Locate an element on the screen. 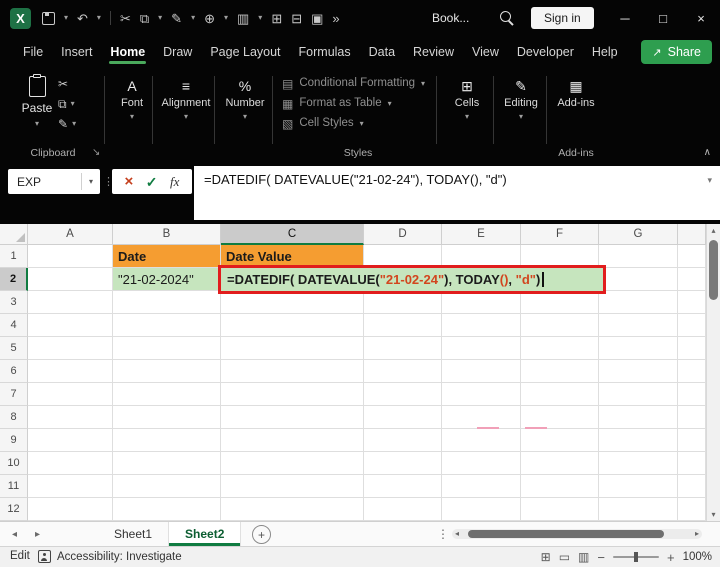  cell-b2: "21-02-2024" is located at coordinates (167, 279).